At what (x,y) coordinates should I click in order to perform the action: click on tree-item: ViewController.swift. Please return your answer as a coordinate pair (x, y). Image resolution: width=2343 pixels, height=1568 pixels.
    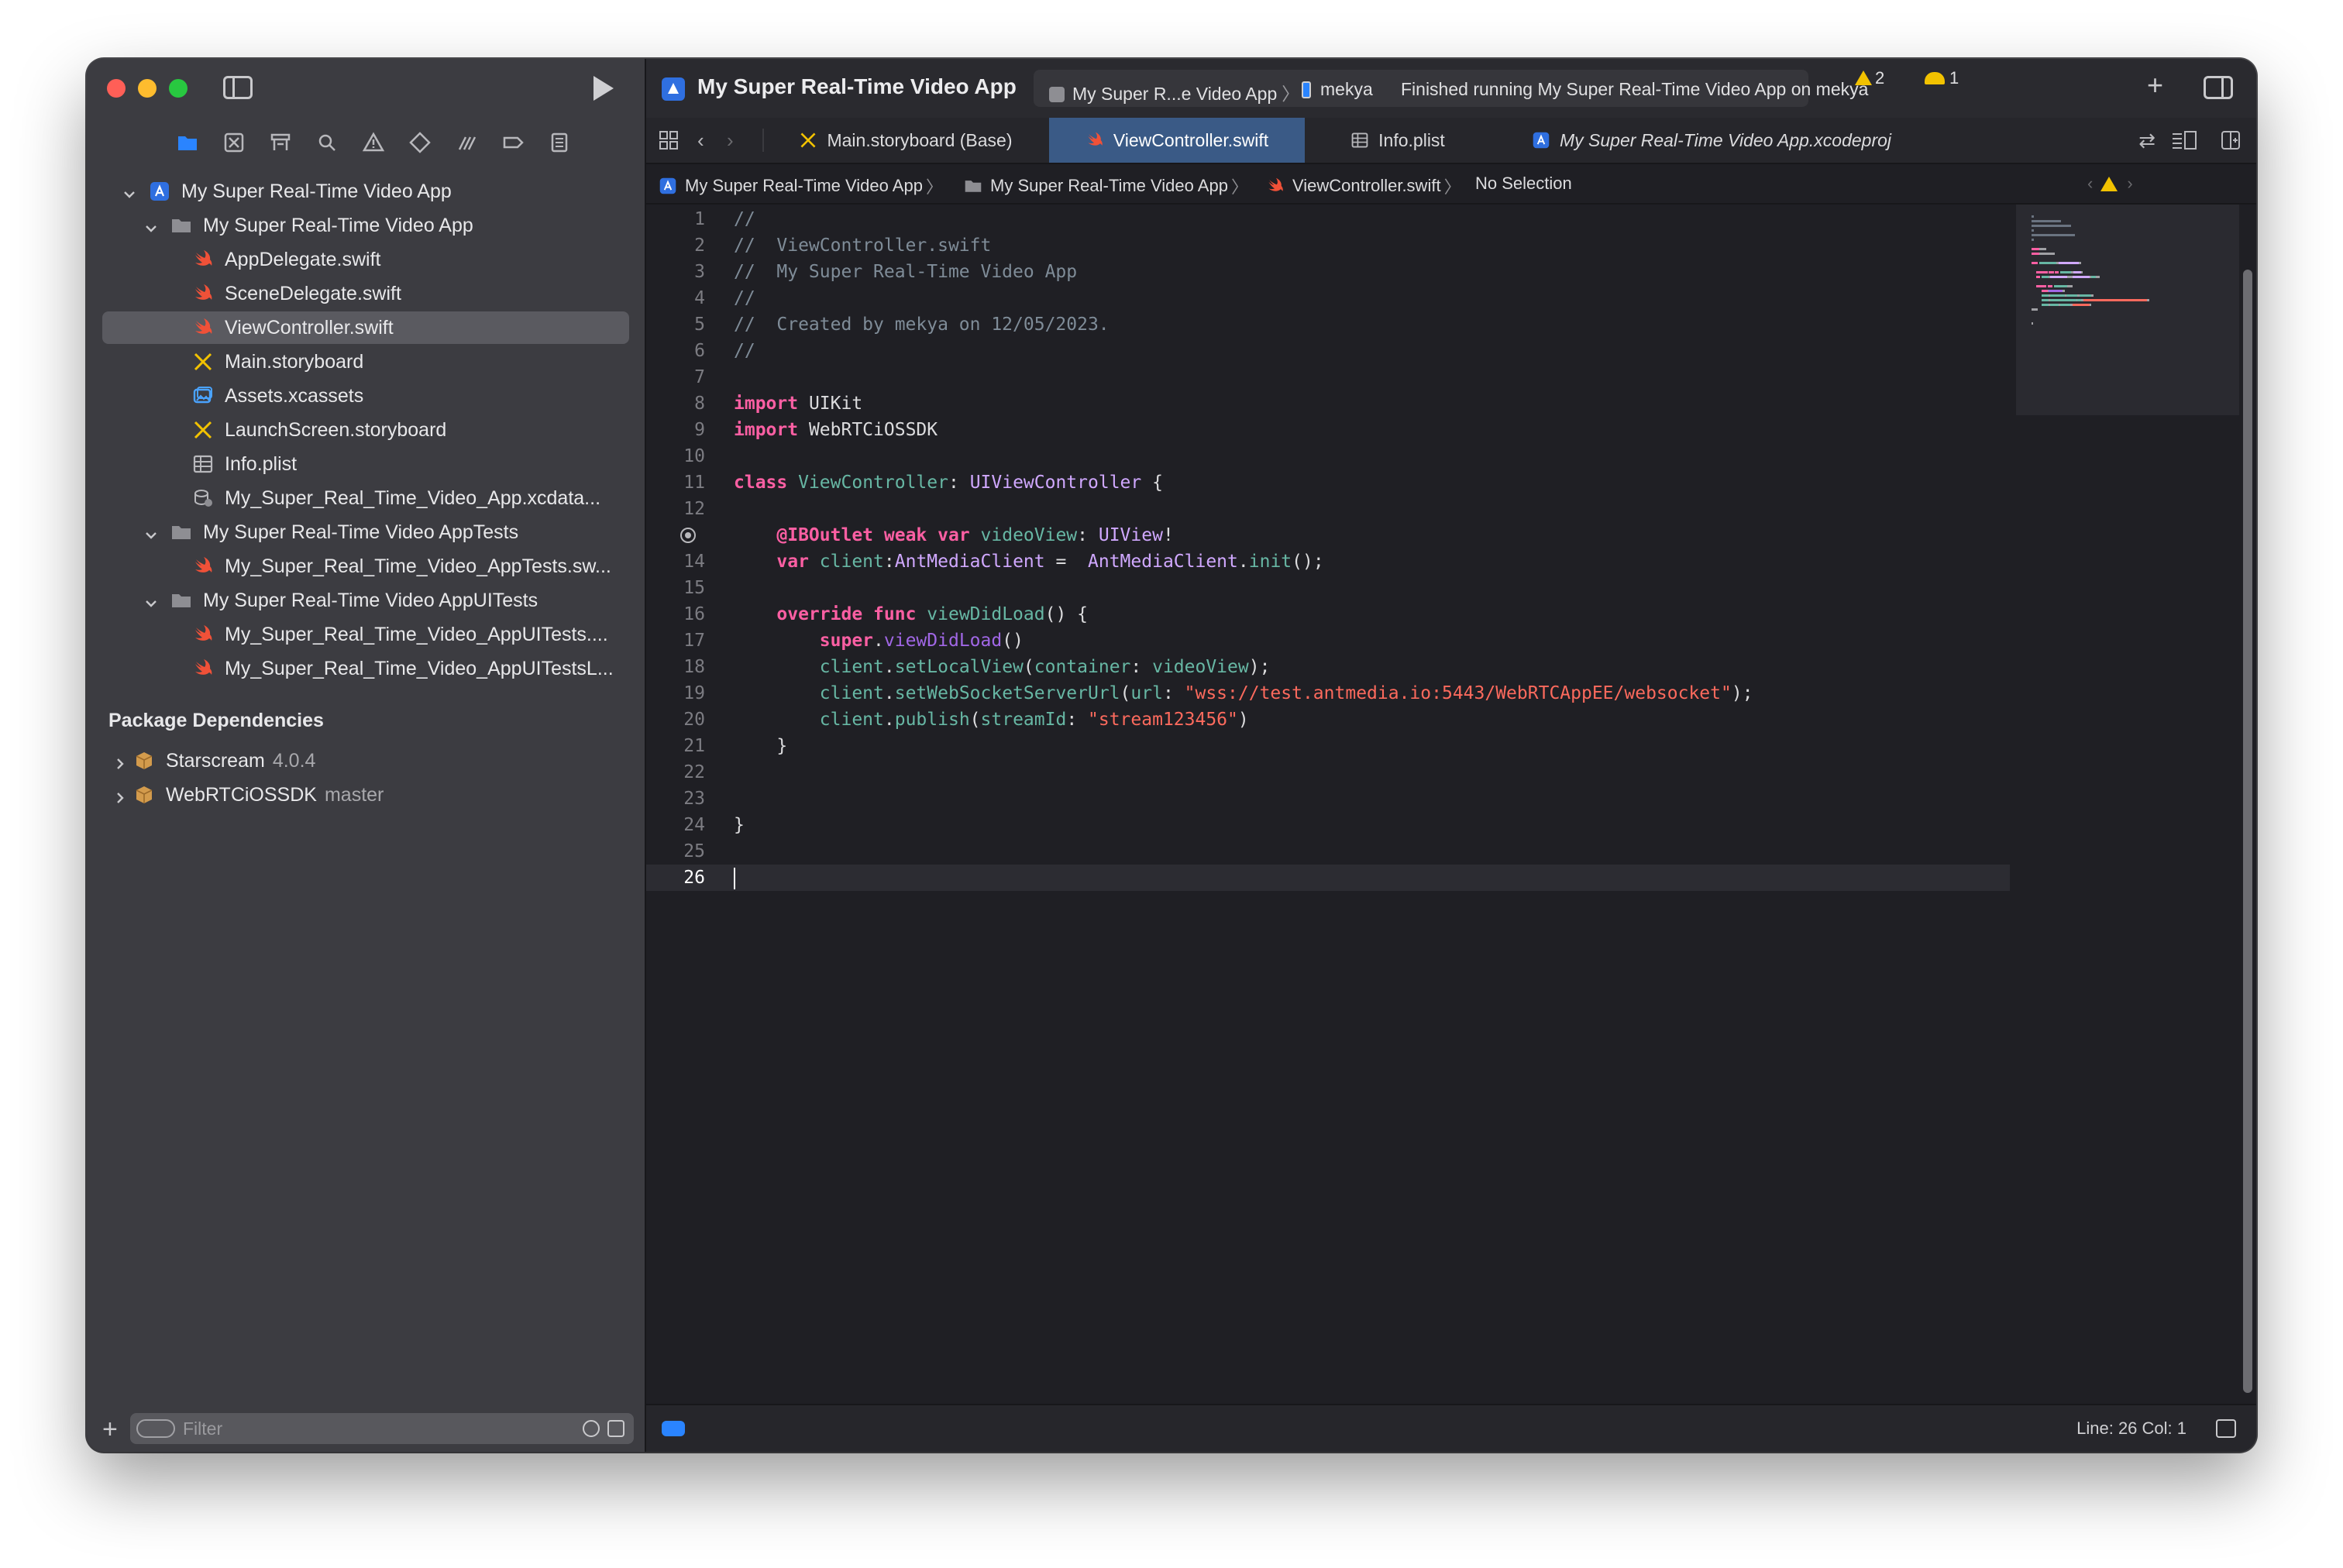
    Looking at the image, I should click on (365, 327).